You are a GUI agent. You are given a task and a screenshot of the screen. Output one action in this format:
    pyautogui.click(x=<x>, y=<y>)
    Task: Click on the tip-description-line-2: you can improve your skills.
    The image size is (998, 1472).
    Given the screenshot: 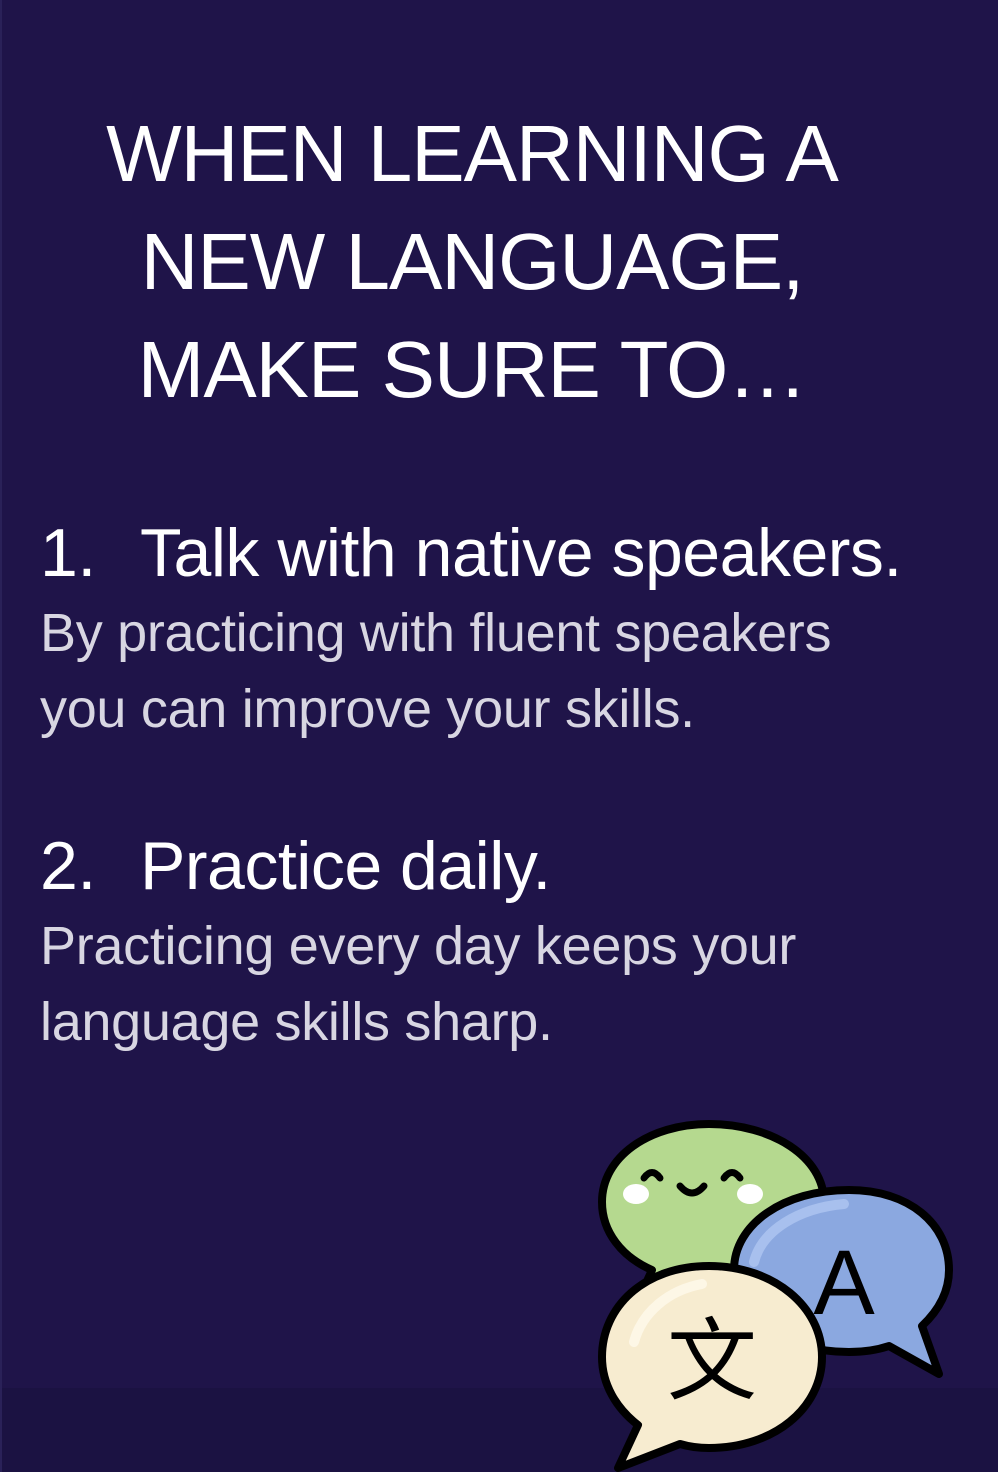 What is the action you would take?
    pyautogui.click(x=367, y=709)
    